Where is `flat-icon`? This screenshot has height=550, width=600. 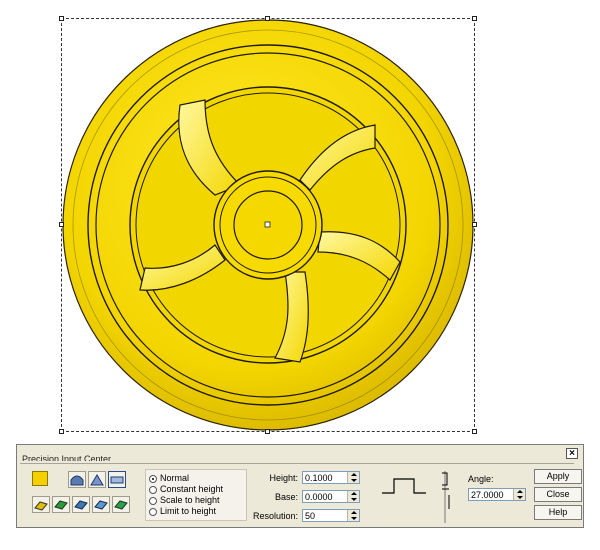 flat-icon is located at coordinates (117, 479).